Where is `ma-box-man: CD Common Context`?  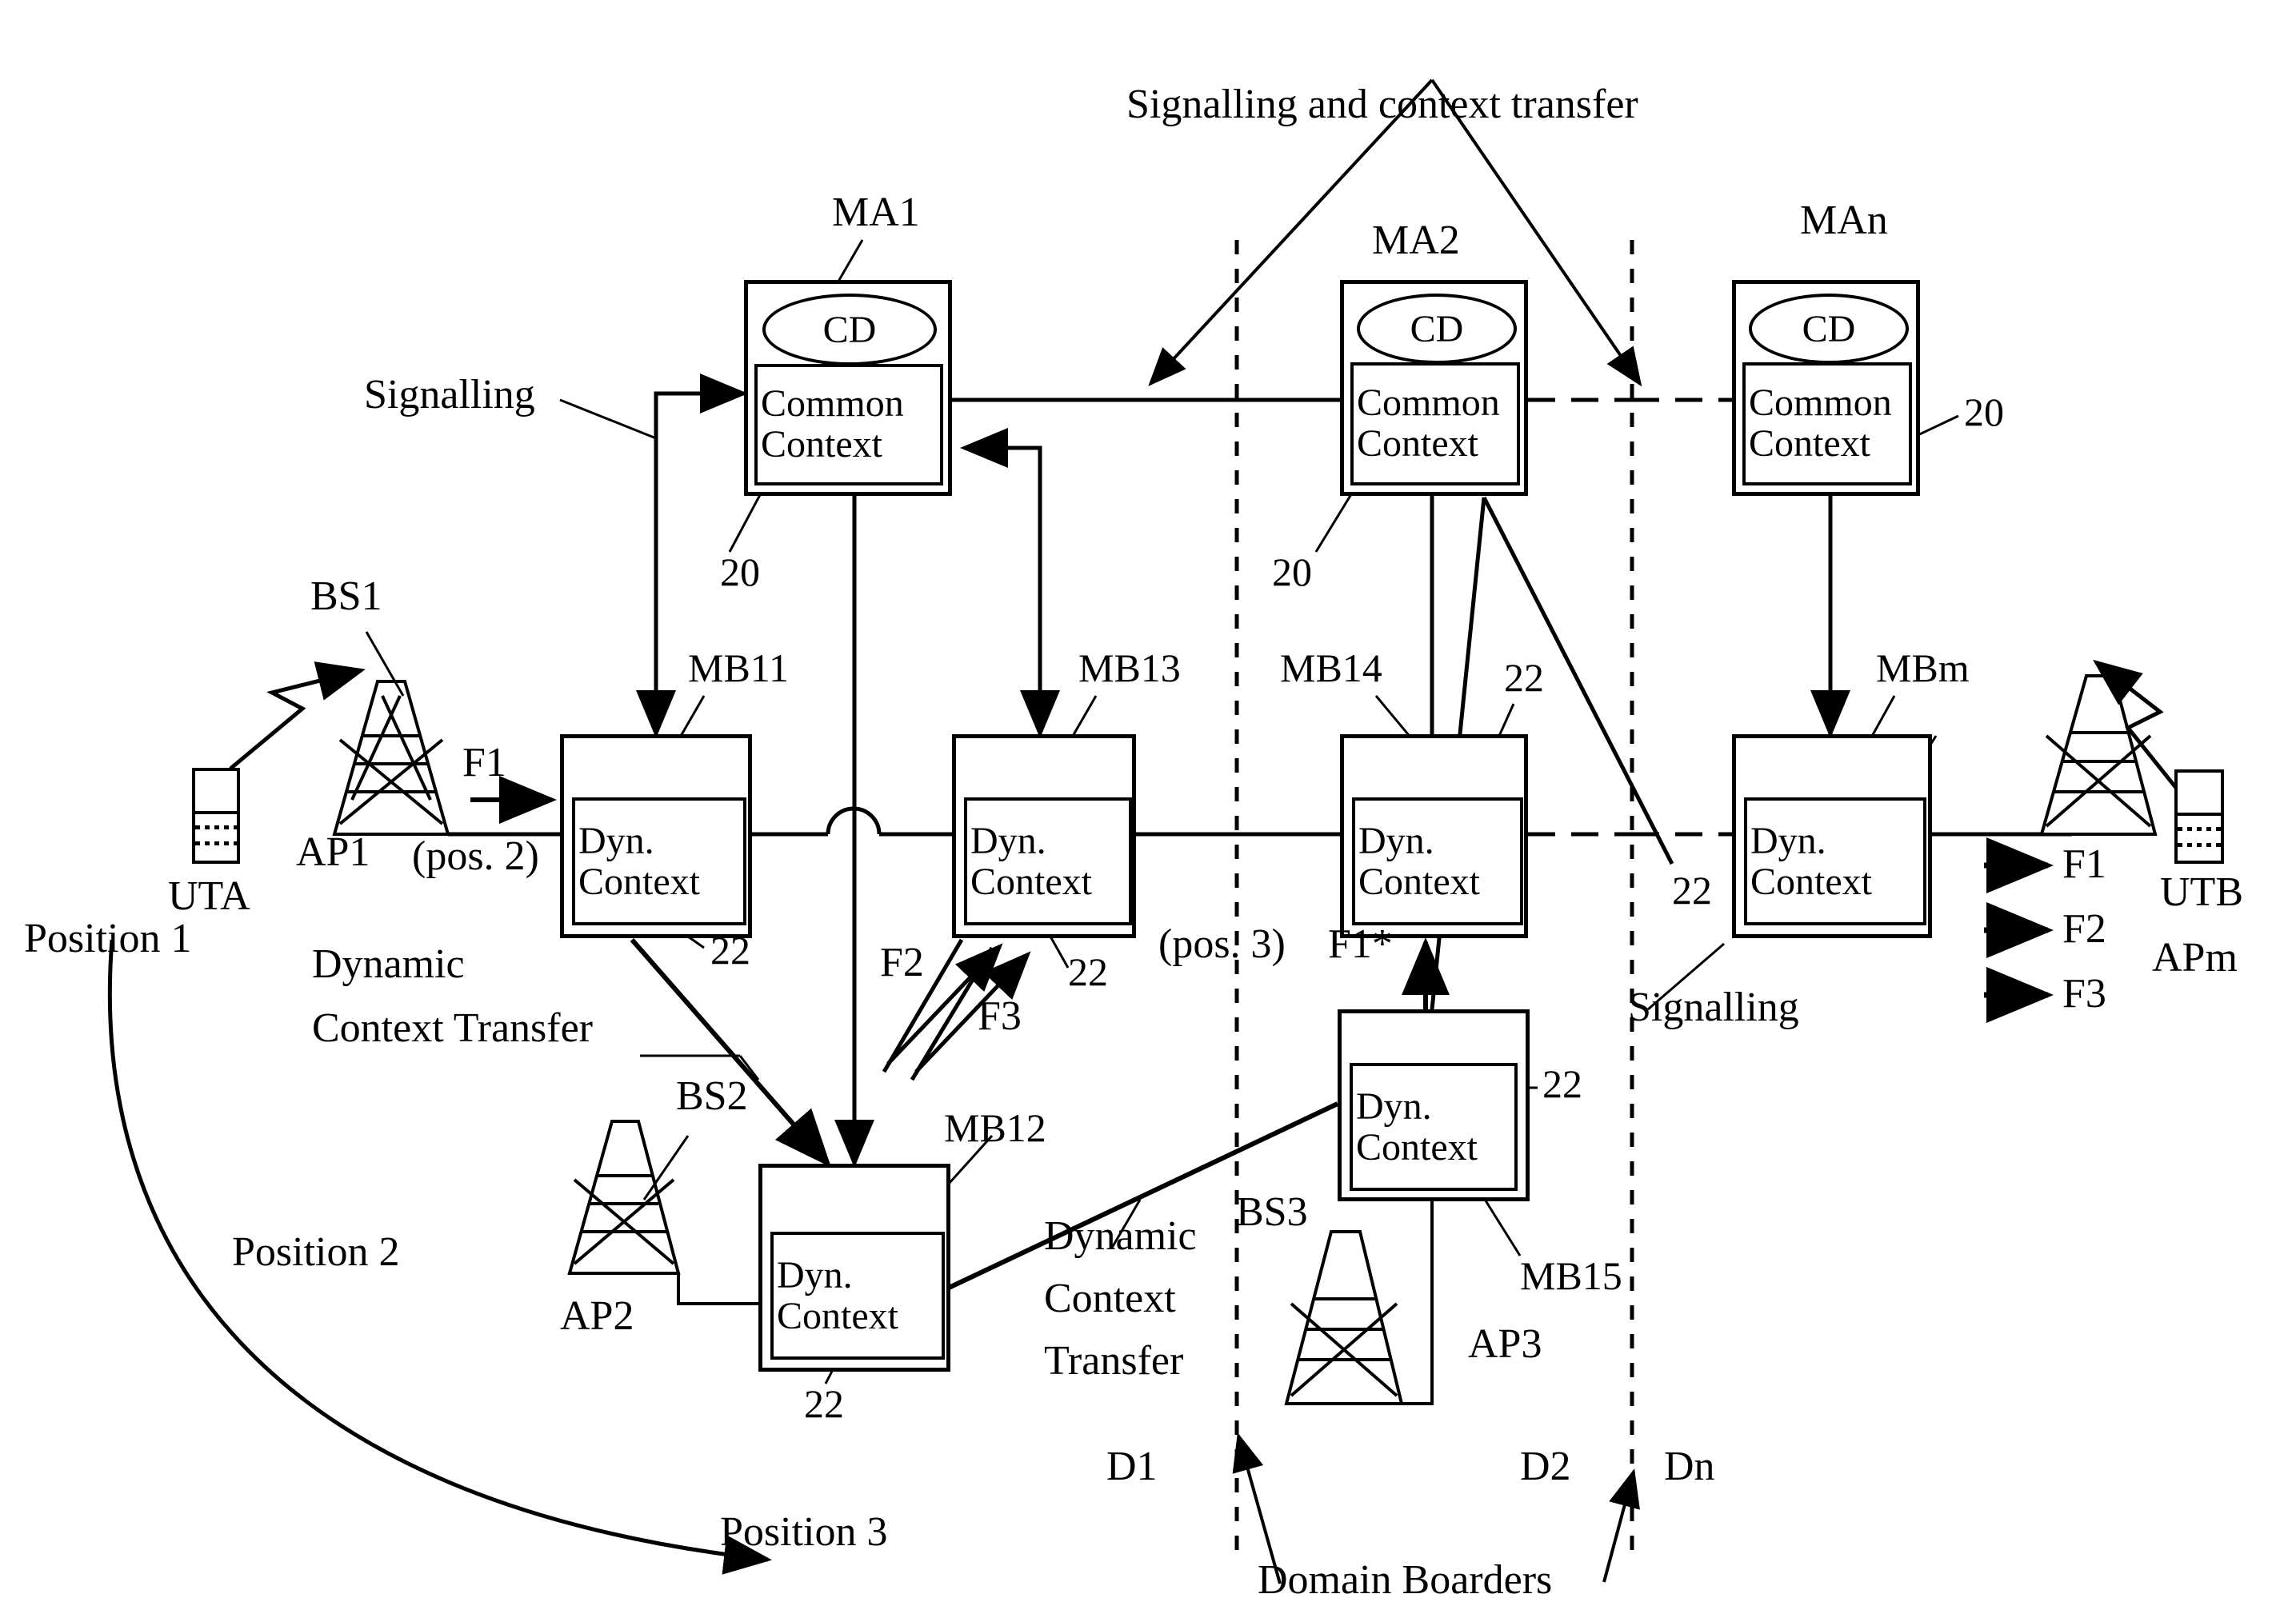
ma-box-man: CD Common Context is located at coordinates (1826, 388).